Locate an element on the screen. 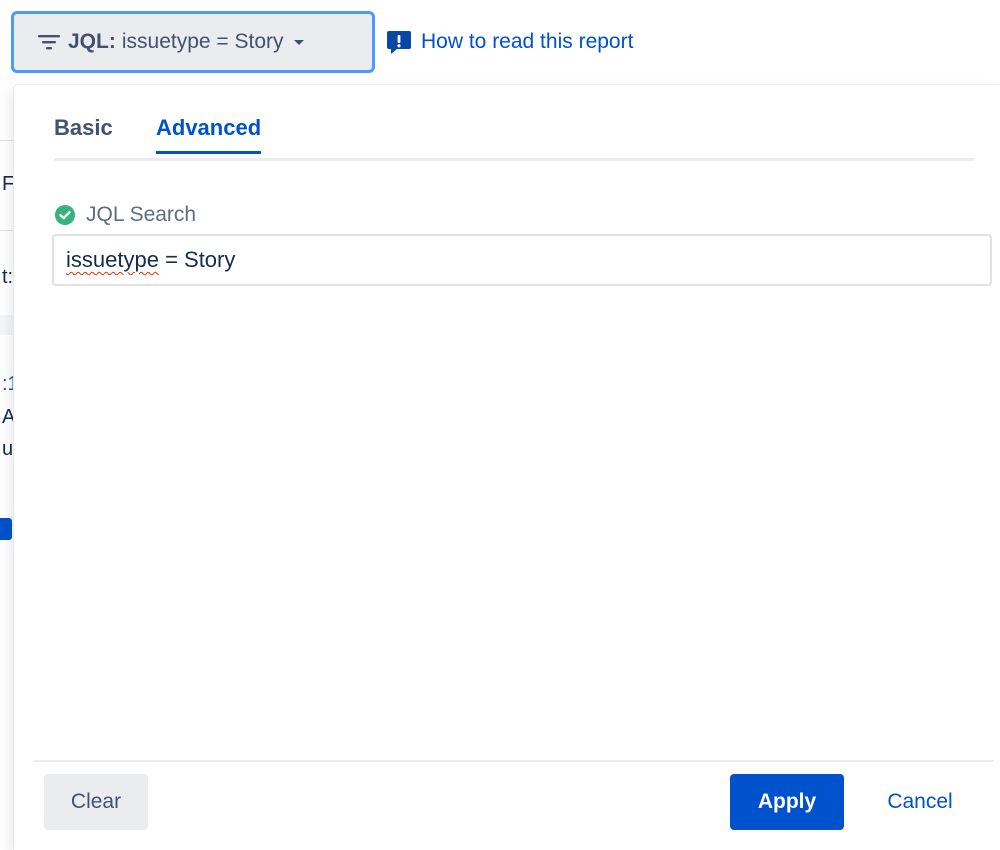  how-to-read-link: How to read this report is located at coordinates (527, 42).